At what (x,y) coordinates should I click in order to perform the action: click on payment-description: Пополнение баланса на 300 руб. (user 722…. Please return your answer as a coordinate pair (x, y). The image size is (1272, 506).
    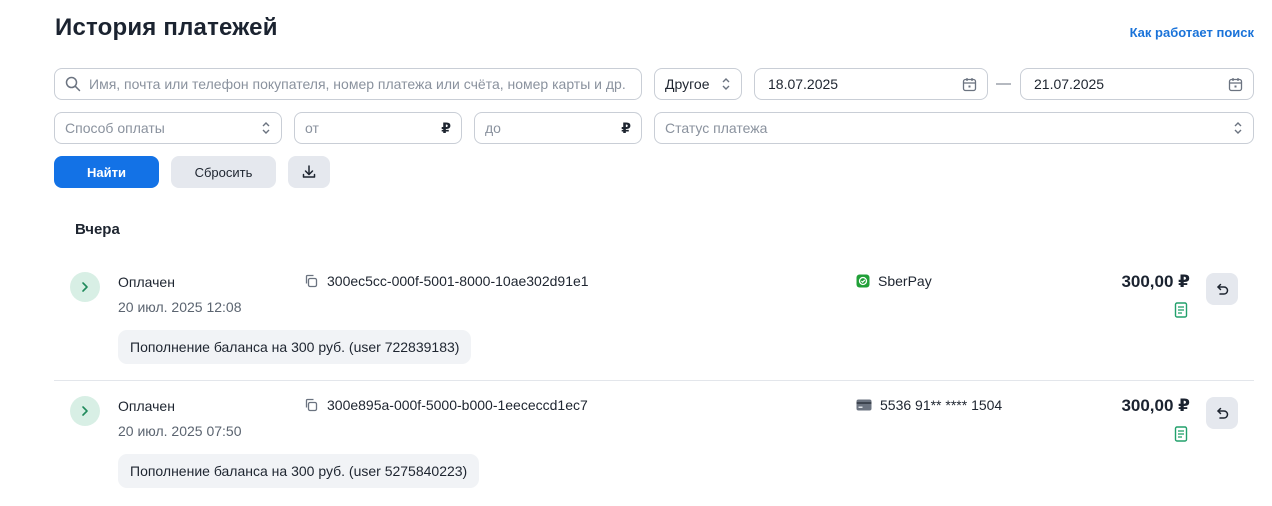
    Looking at the image, I should click on (295, 347).